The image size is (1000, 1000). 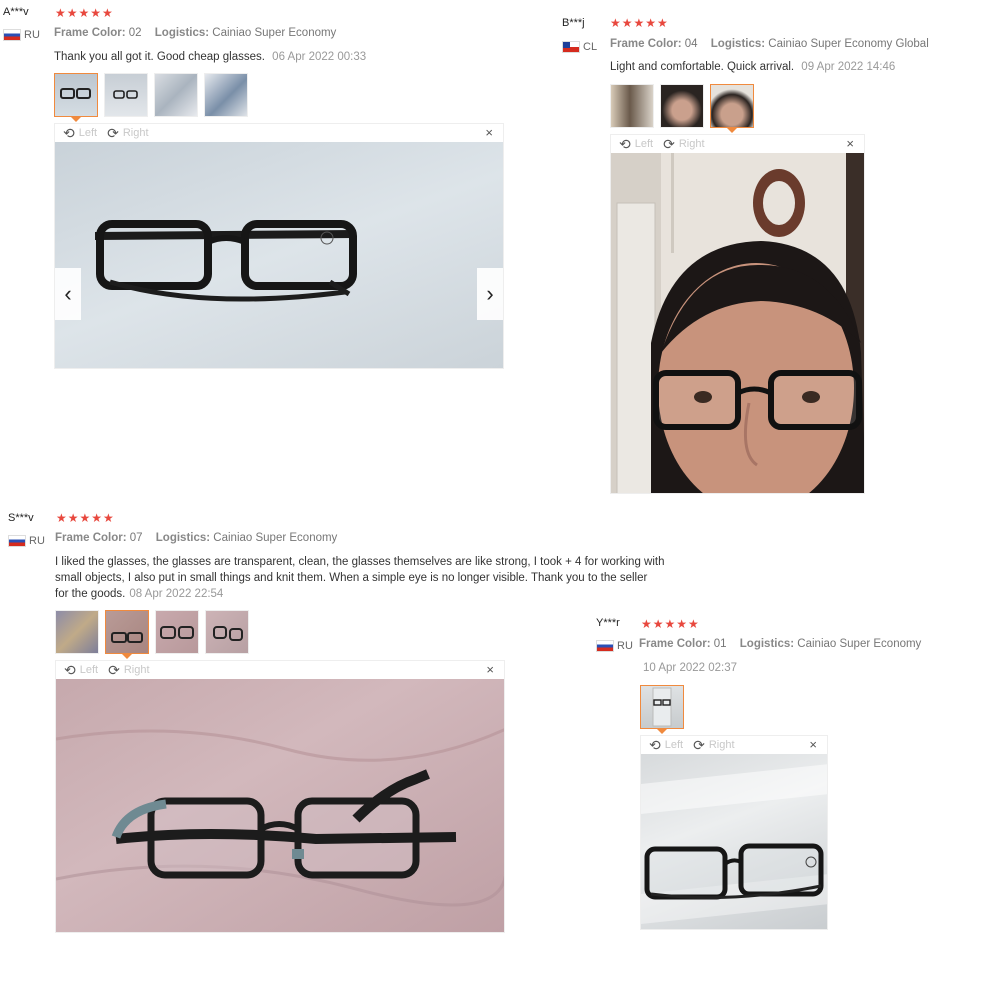 I want to click on review-date: 10 Apr 2022 02:37, so click(x=690, y=668).